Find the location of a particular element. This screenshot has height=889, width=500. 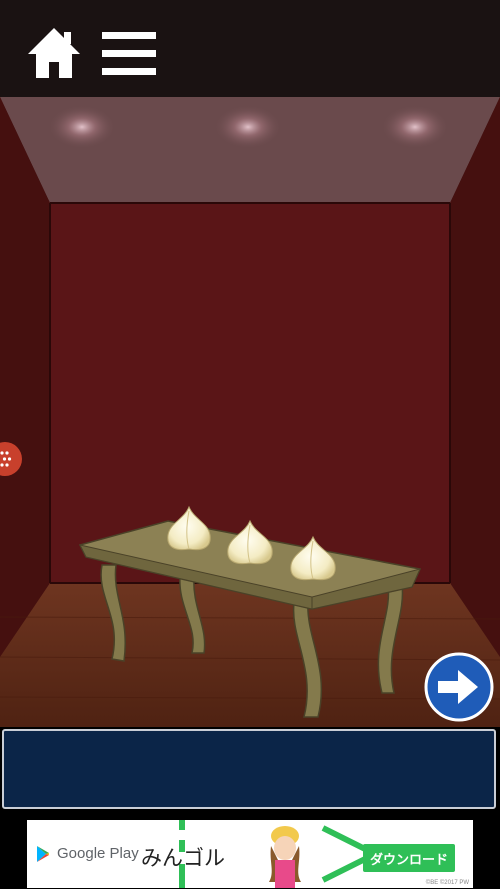

home-icon is located at coordinates (54, 53).